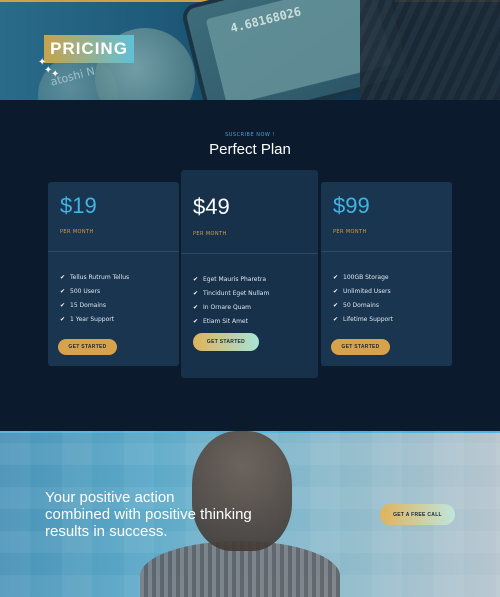 The height and width of the screenshot is (597, 500). I want to click on feature-item: ✔ Etiam Sit Amet, so click(220, 321).